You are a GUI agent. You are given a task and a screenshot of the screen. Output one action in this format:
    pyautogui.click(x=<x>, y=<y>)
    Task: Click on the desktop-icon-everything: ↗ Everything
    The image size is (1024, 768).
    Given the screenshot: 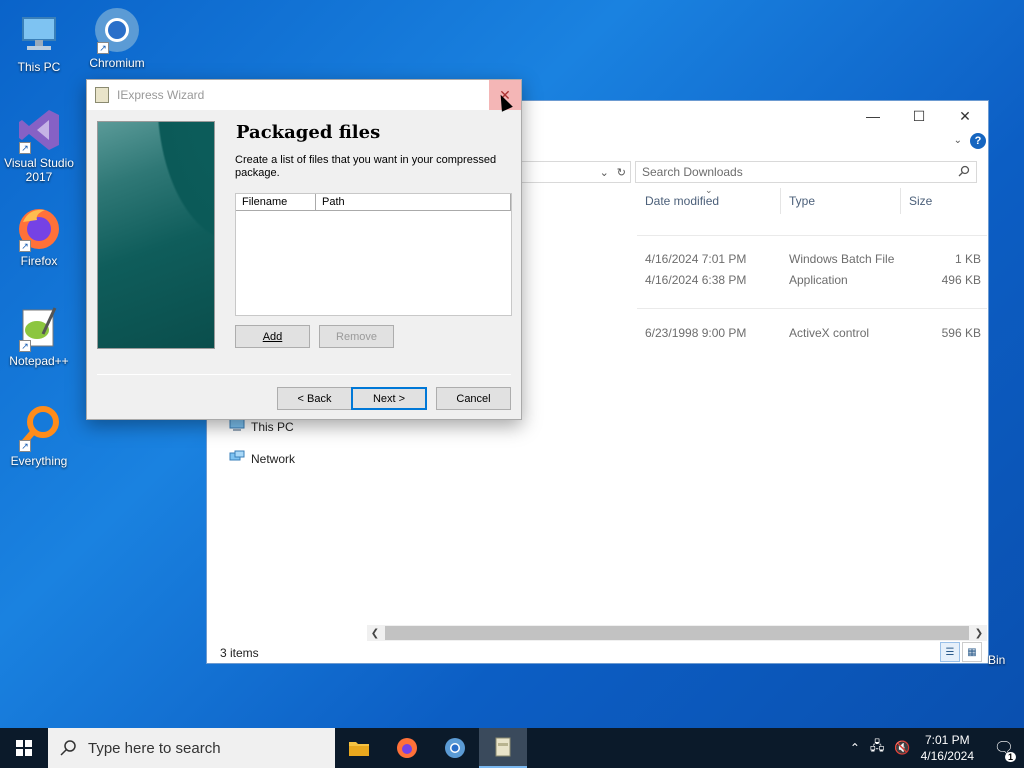 What is the action you would take?
    pyautogui.click(x=39, y=436)
    